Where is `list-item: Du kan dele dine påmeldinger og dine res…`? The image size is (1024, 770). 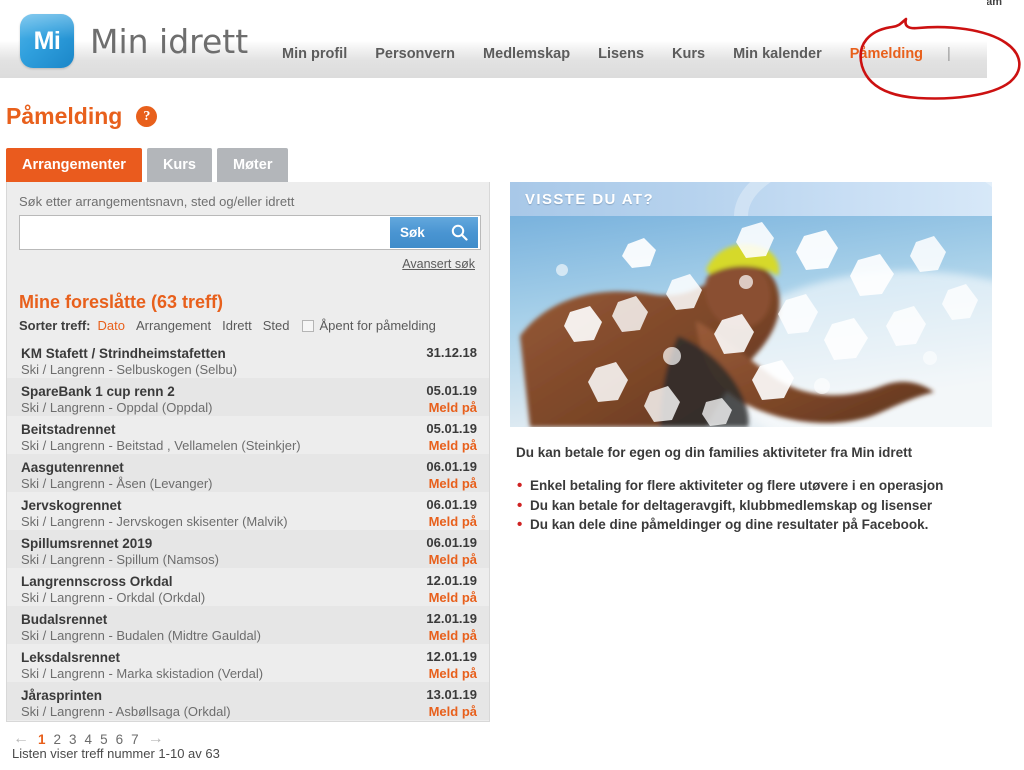 list-item: Du kan dele dine påmeldinger og dine res… is located at coordinates (751, 524).